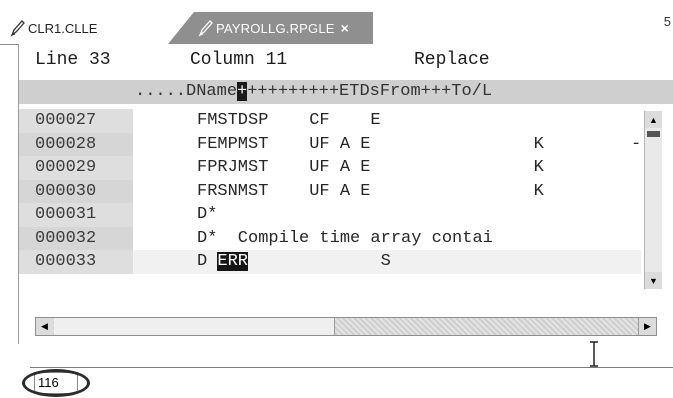  Describe the element at coordinates (56, 383) in the screenshot. I see `command-line-input: 116` at that location.